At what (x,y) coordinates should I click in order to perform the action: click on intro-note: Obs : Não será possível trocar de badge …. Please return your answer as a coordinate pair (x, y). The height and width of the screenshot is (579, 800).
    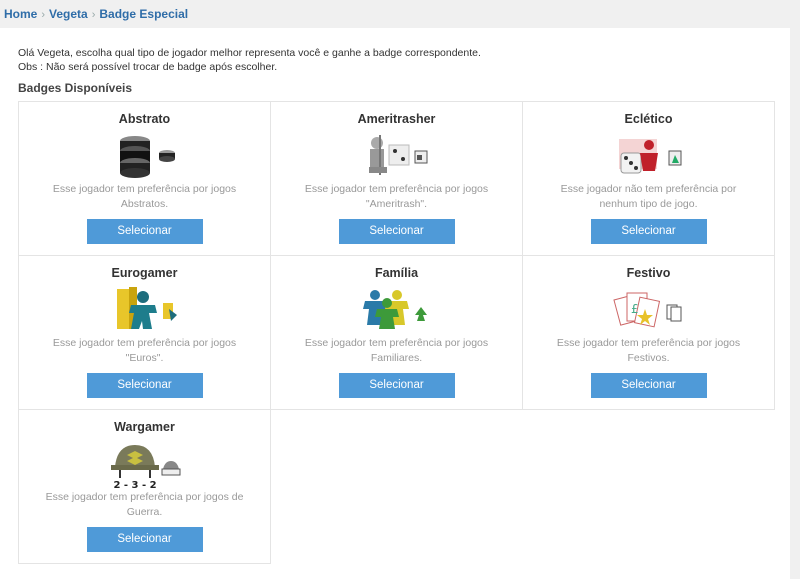
    Looking at the image, I should click on (148, 67).